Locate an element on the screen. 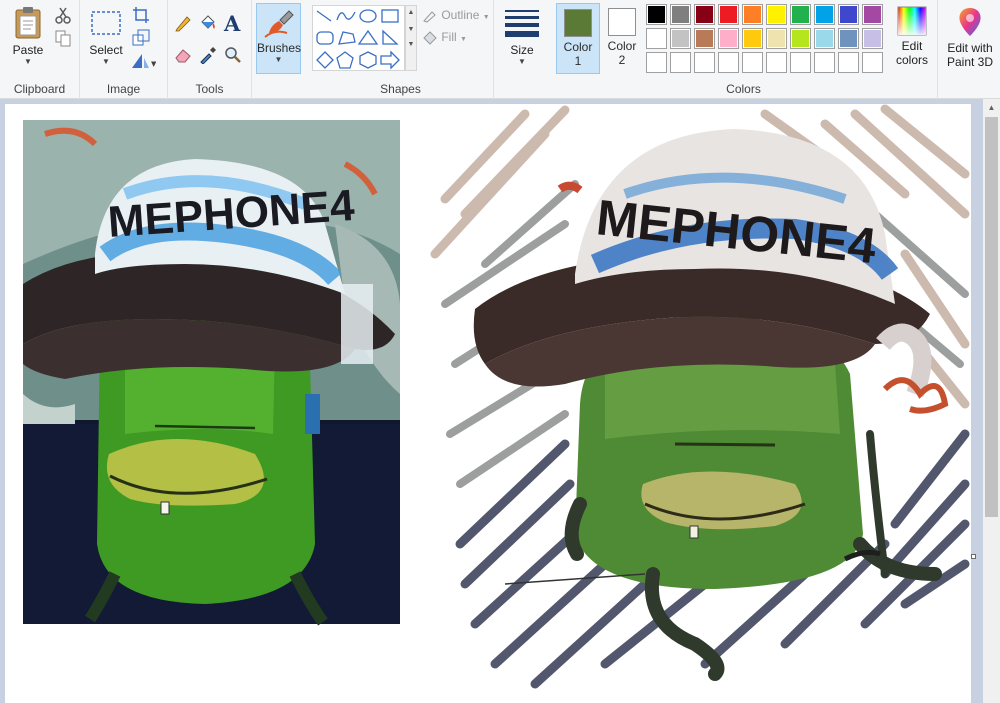 The width and height of the screenshot is (1000, 703). text-tool-icon: A is located at coordinates (233, 23).